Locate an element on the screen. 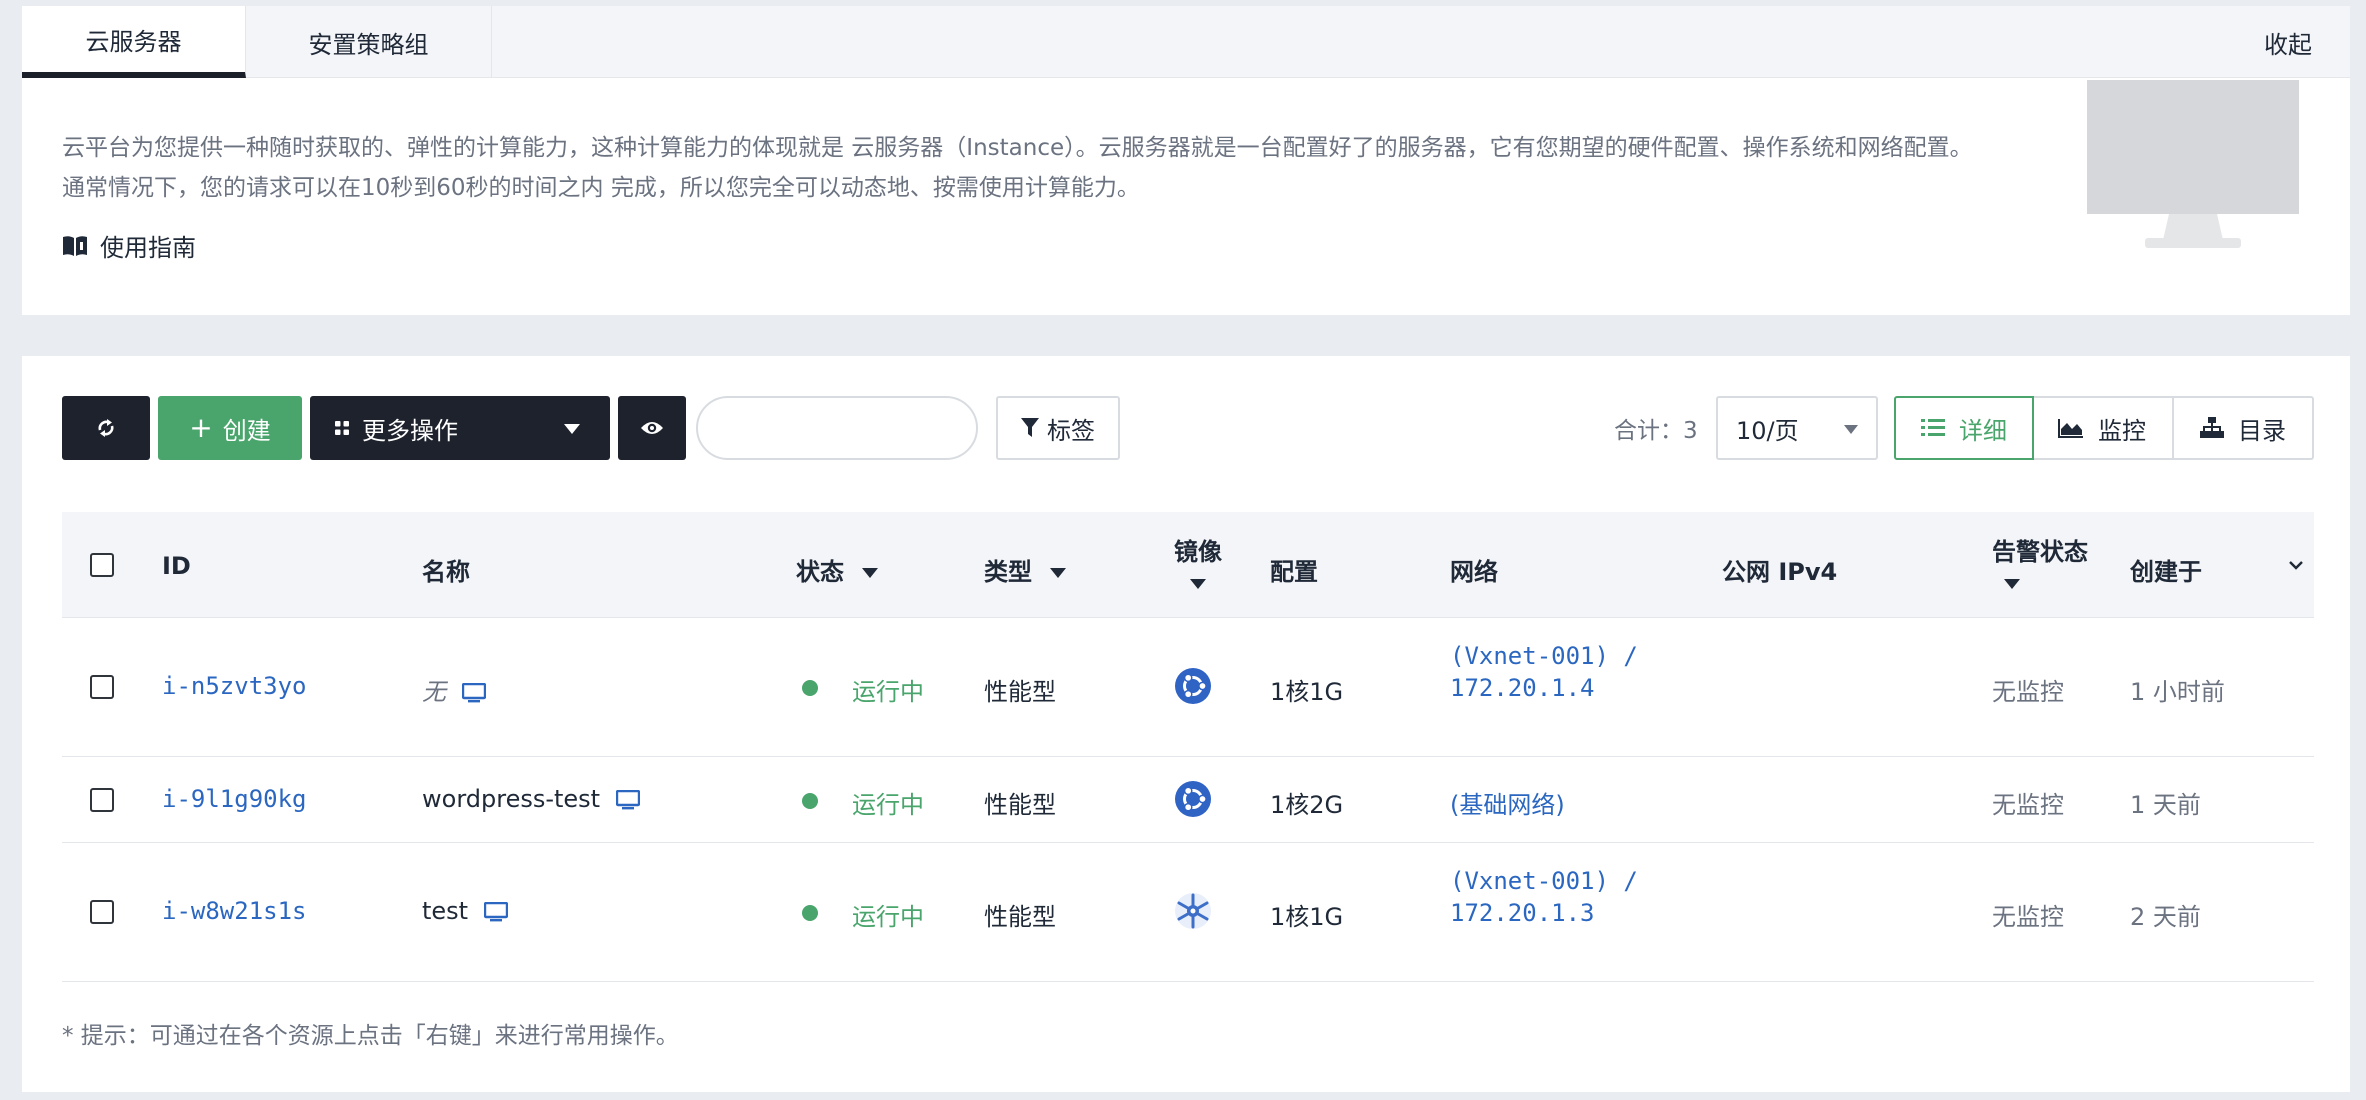  ubuntu-icon is located at coordinates (1193, 799).